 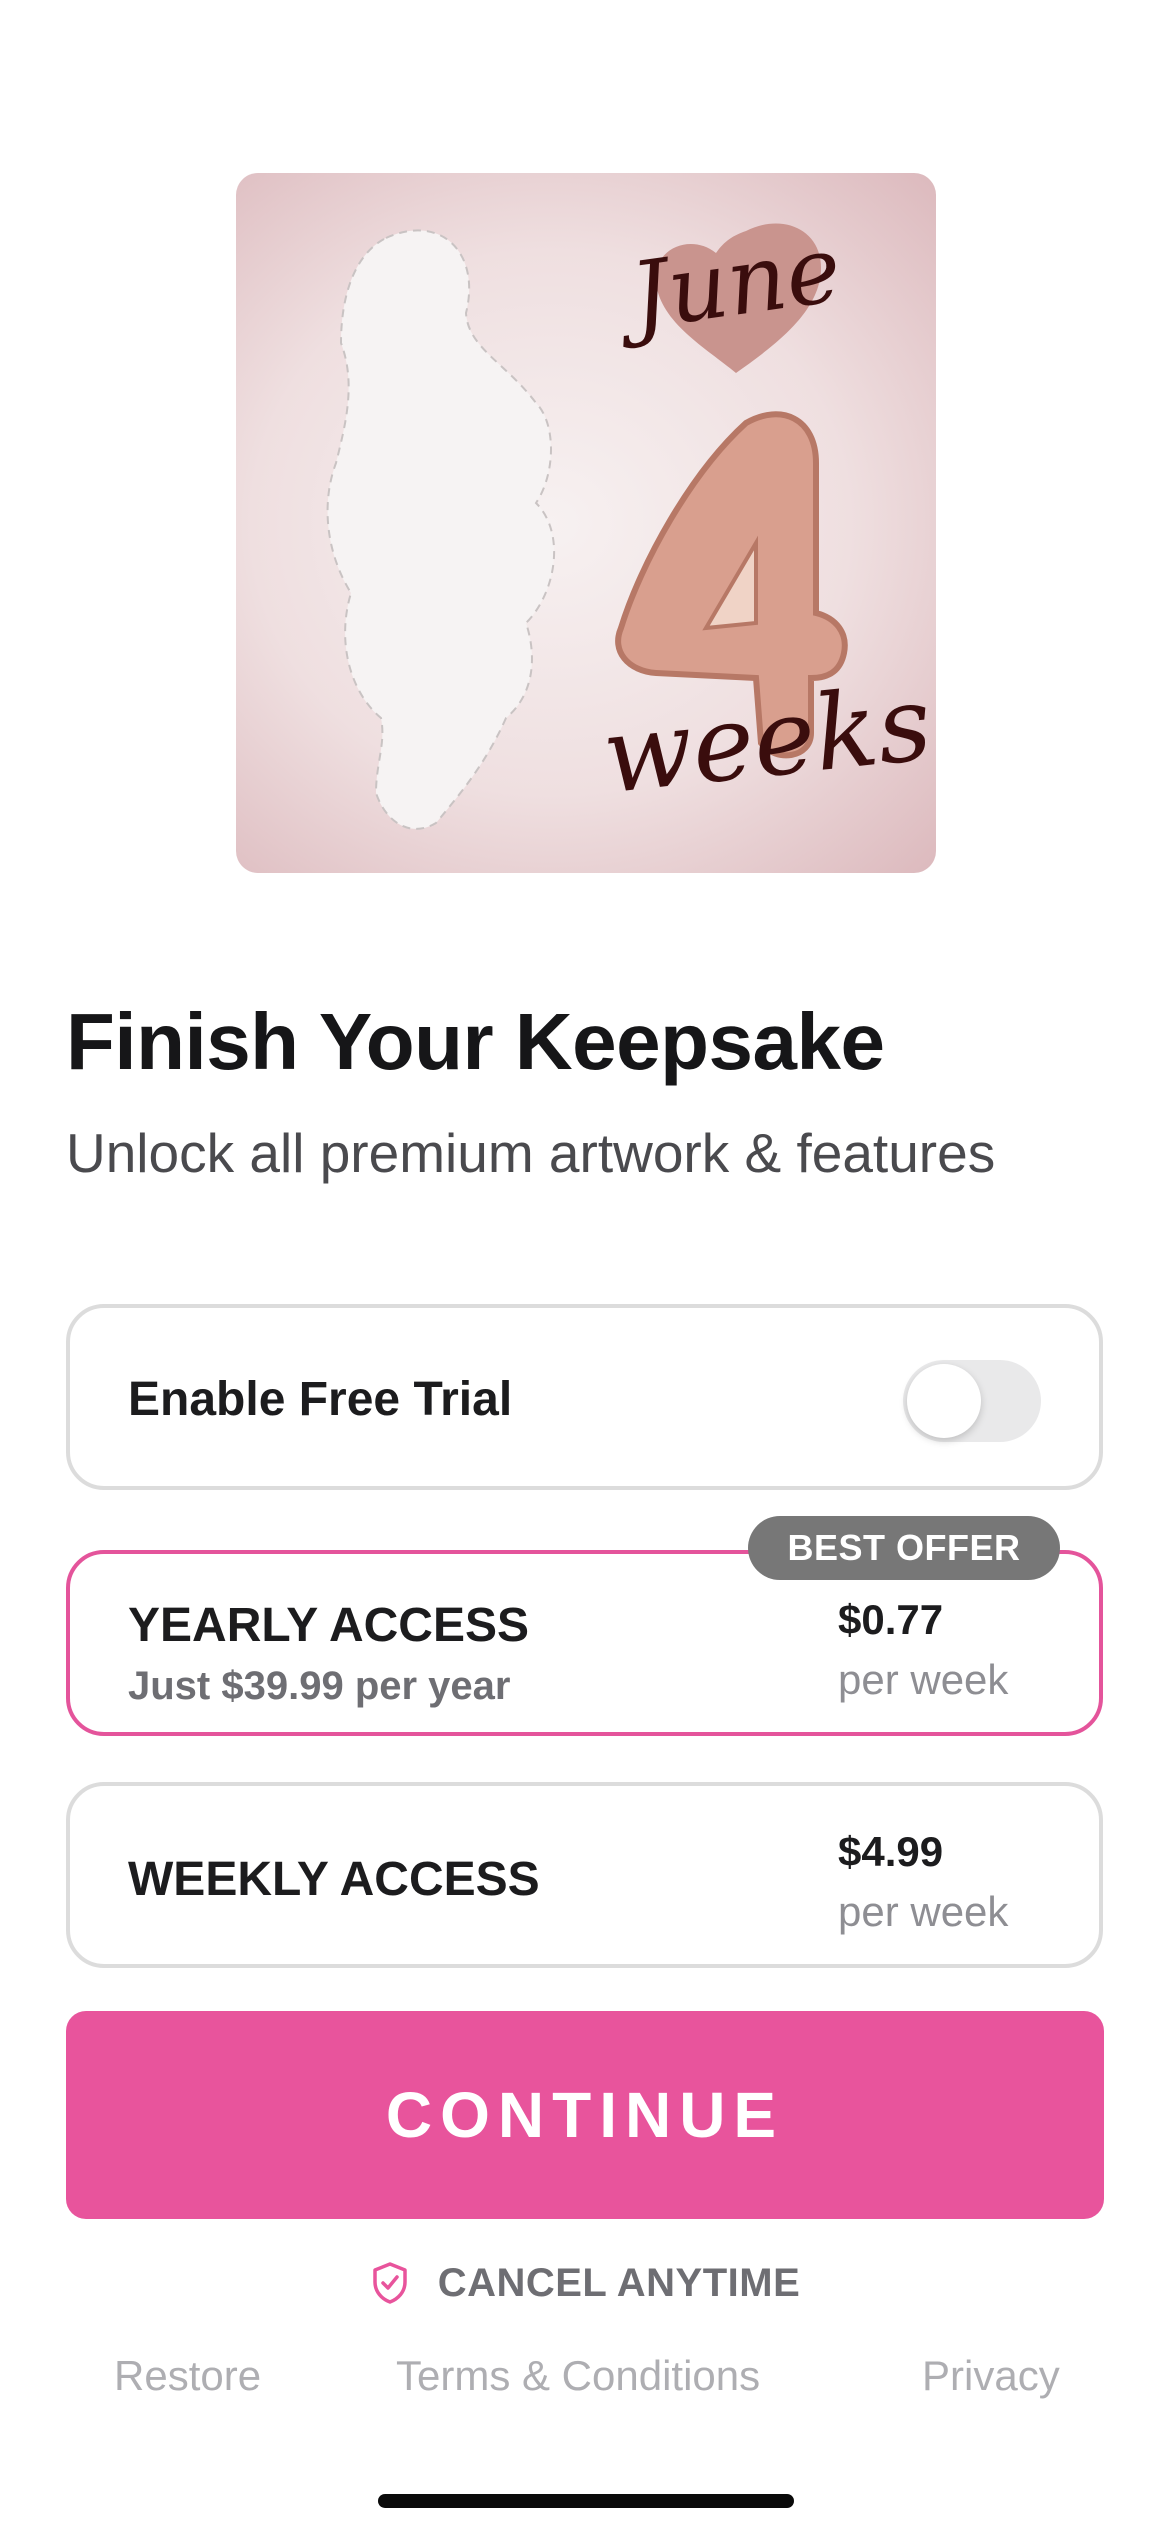 What do you see at coordinates (991, 2376) in the screenshot?
I see `privacy-link: Privacy` at bounding box center [991, 2376].